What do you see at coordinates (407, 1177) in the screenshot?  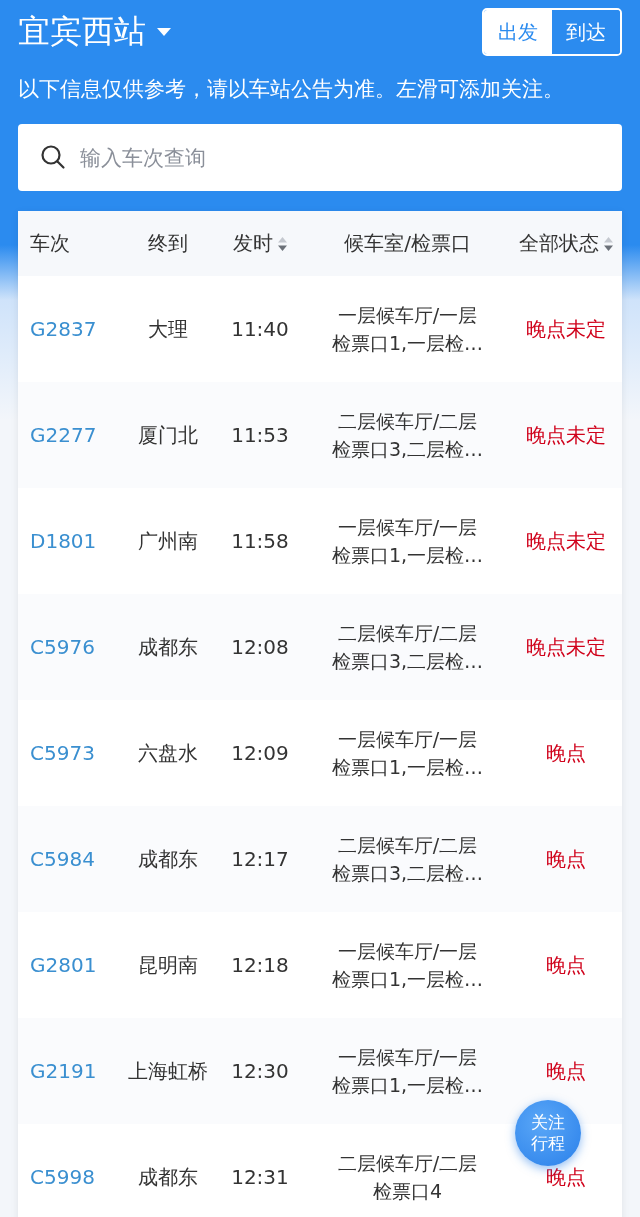 I see `waiting-area: 二层候车厅/二层检票口4` at bounding box center [407, 1177].